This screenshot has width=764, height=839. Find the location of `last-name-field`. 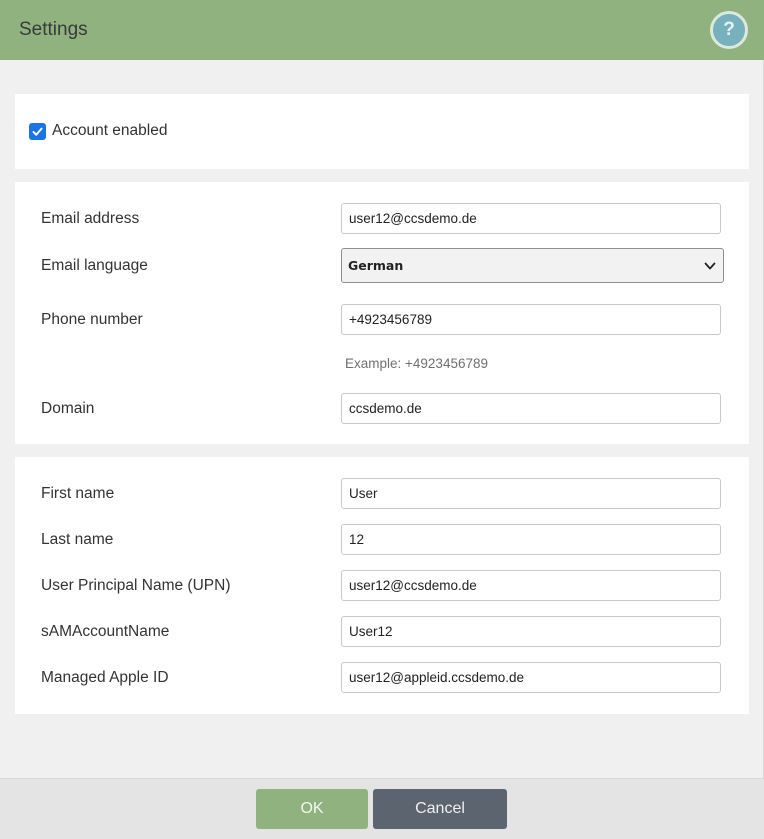

last-name-field is located at coordinates (531, 539).